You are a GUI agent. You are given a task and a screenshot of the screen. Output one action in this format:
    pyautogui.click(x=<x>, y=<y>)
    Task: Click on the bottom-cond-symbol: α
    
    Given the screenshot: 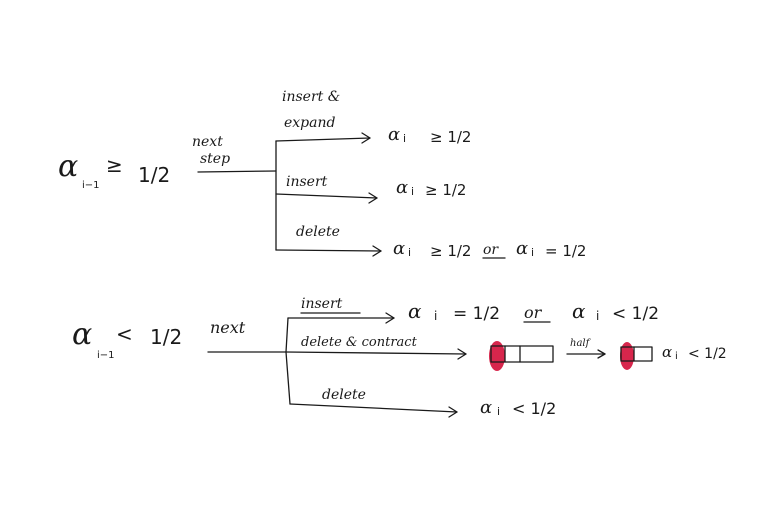 What is the action you would take?
    pyautogui.click(x=82, y=334)
    